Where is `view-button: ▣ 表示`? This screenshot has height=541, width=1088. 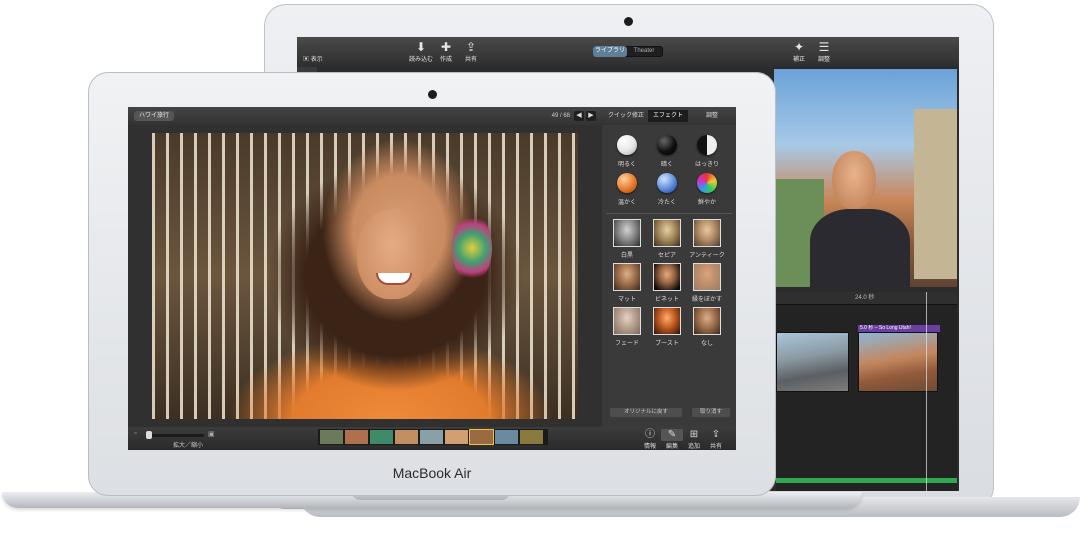
view-button: ▣ 表示 is located at coordinates (313, 58).